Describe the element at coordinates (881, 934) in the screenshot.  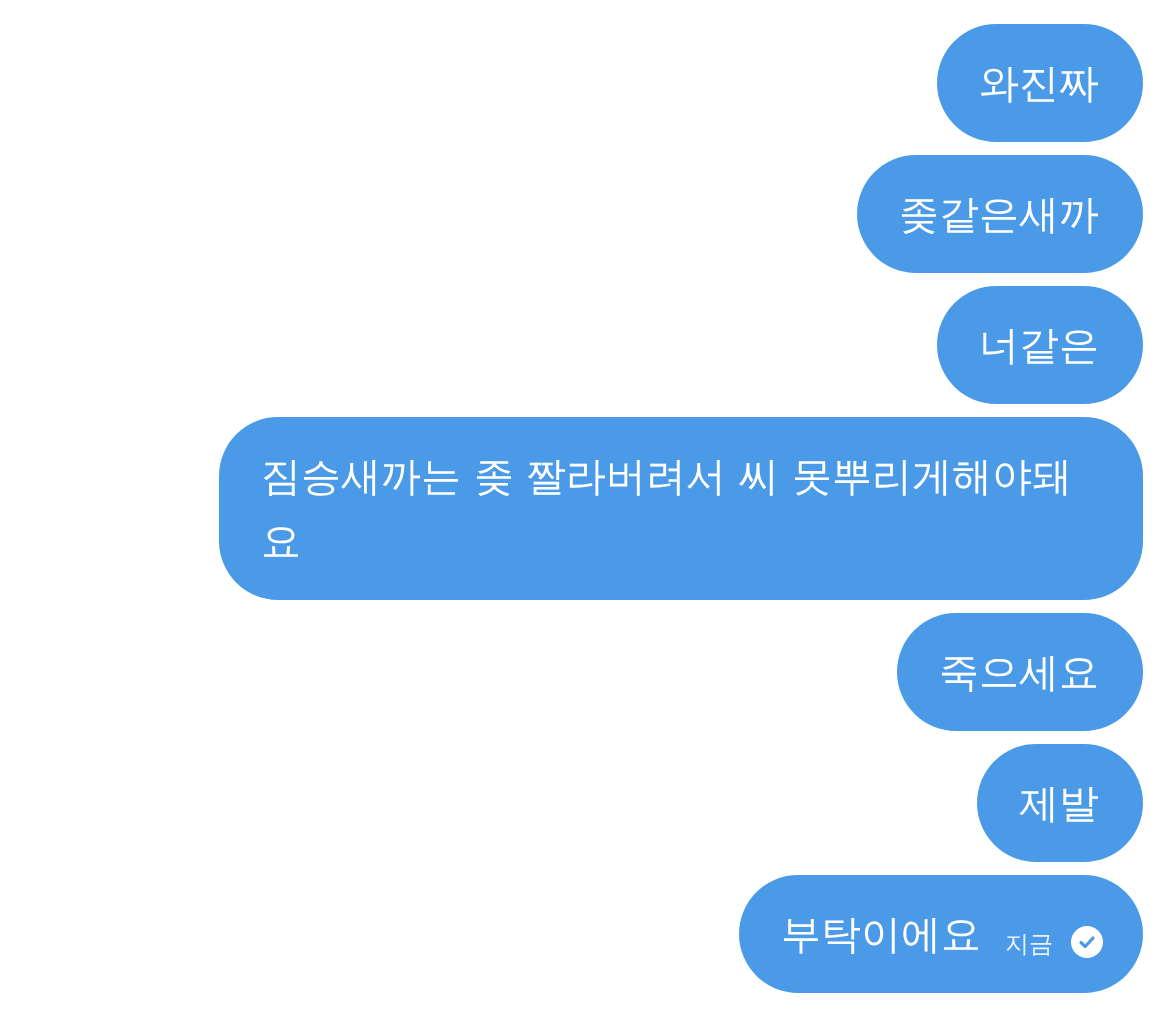
I see `message-text: 부탁이에요` at that location.